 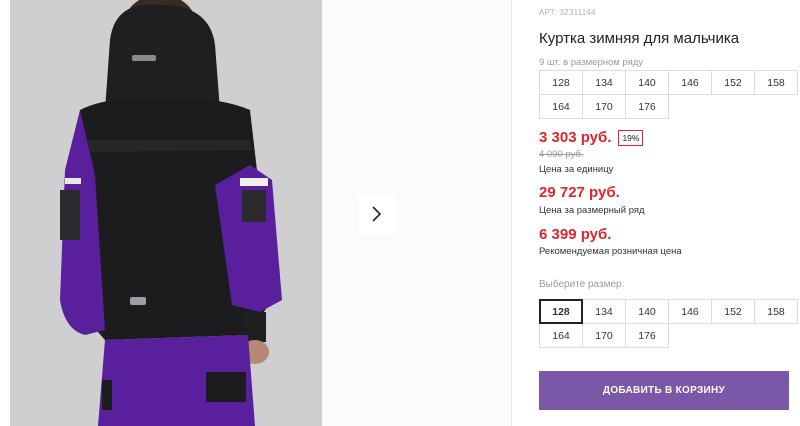 What do you see at coordinates (647, 82) in the screenshot?
I see `pack-size-cell: 140` at bounding box center [647, 82].